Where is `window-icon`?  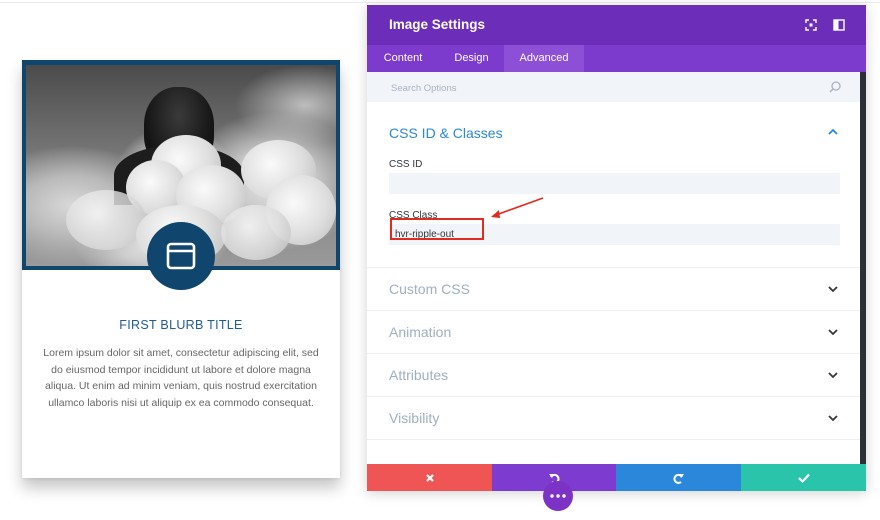
window-icon is located at coordinates (181, 256).